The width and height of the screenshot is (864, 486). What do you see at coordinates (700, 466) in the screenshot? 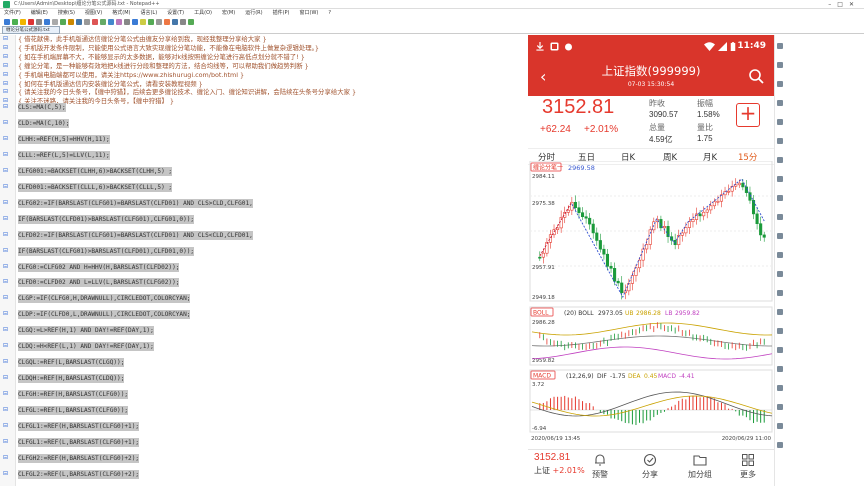
I see `nav-add-group: 加分组` at bounding box center [700, 466].